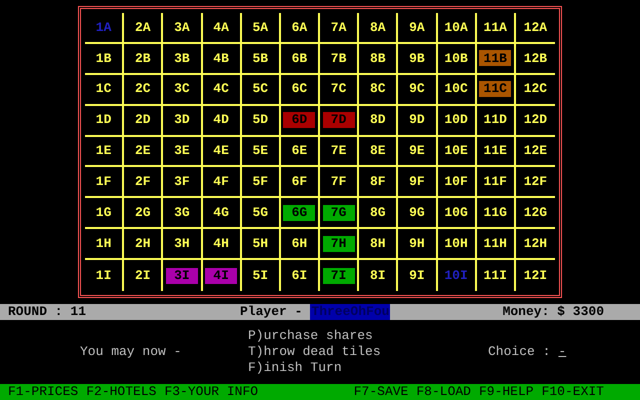  What do you see at coordinates (211, 391) in the screenshot?
I see `function-key: F3-YOUR INFO` at bounding box center [211, 391].